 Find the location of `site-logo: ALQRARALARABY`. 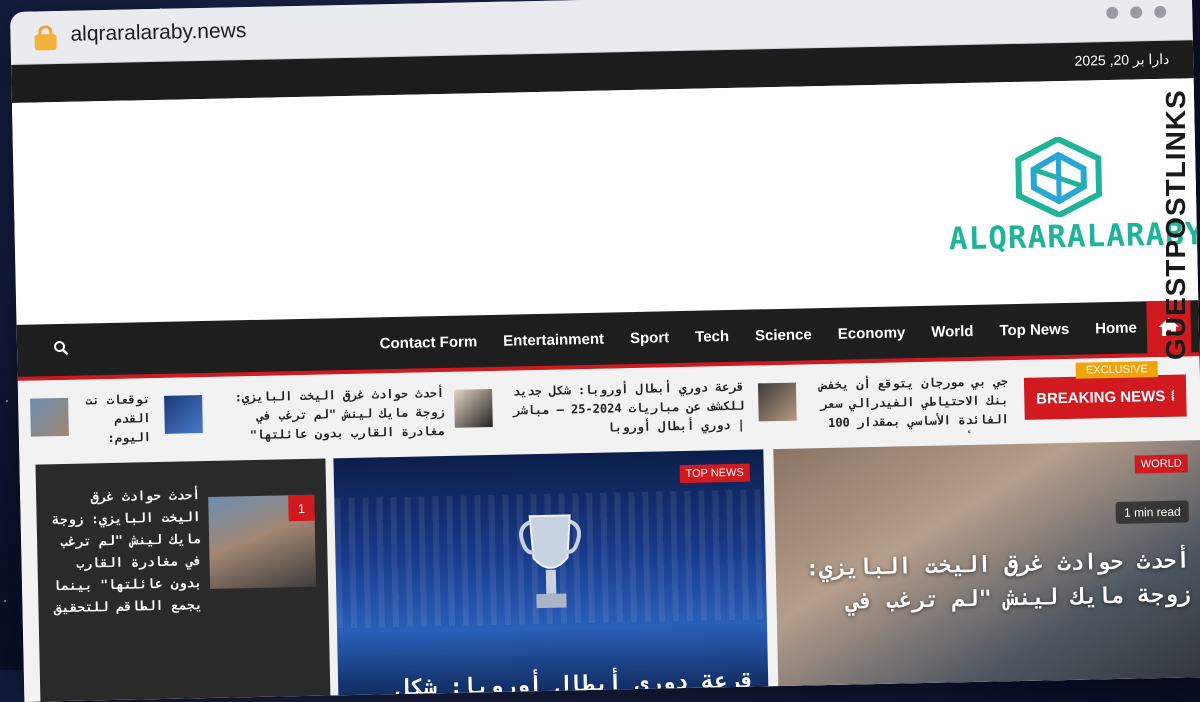

site-logo: ALQRARALARABY is located at coordinates (1073, 201).